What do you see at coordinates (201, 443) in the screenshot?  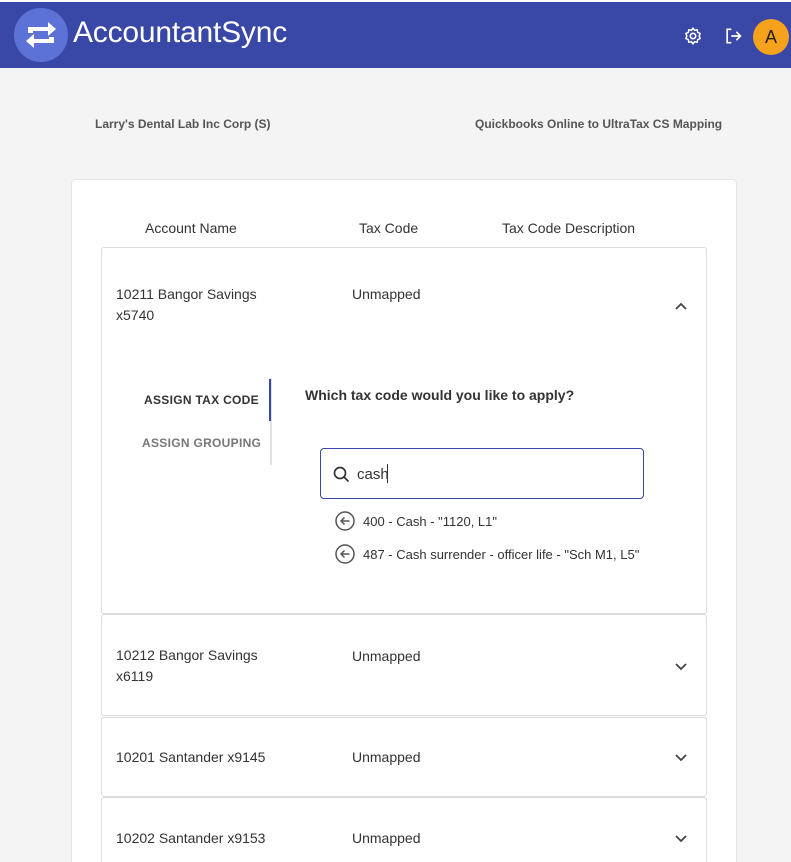 I see `tab-assign-grouping: ASSIGN GROUPING` at bounding box center [201, 443].